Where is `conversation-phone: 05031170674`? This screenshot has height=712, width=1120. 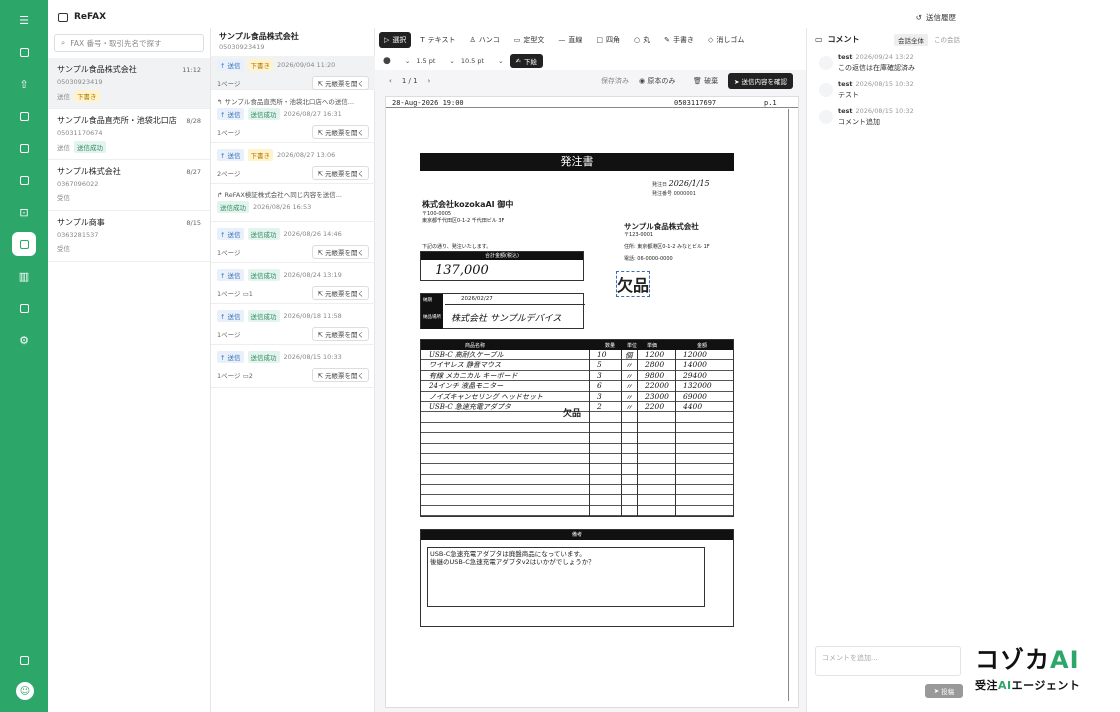 conversation-phone: 05031170674 is located at coordinates (80, 133).